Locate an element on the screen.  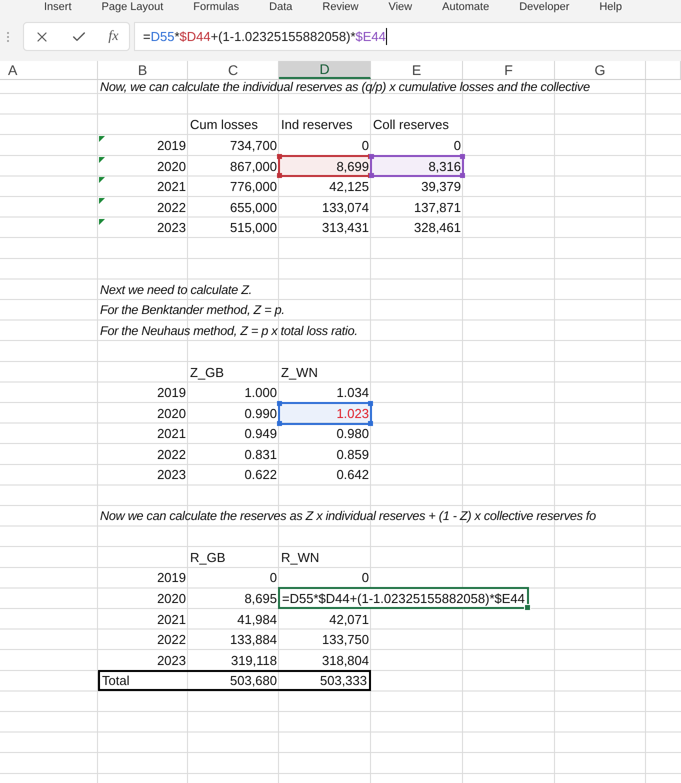
table-cell-text: R_GB is located at coordinates (207, 557).